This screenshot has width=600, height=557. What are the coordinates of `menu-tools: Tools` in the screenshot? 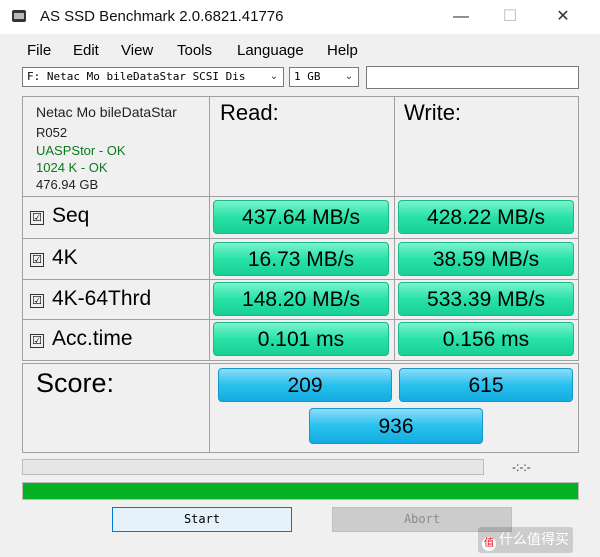 It's located at (194, 50).